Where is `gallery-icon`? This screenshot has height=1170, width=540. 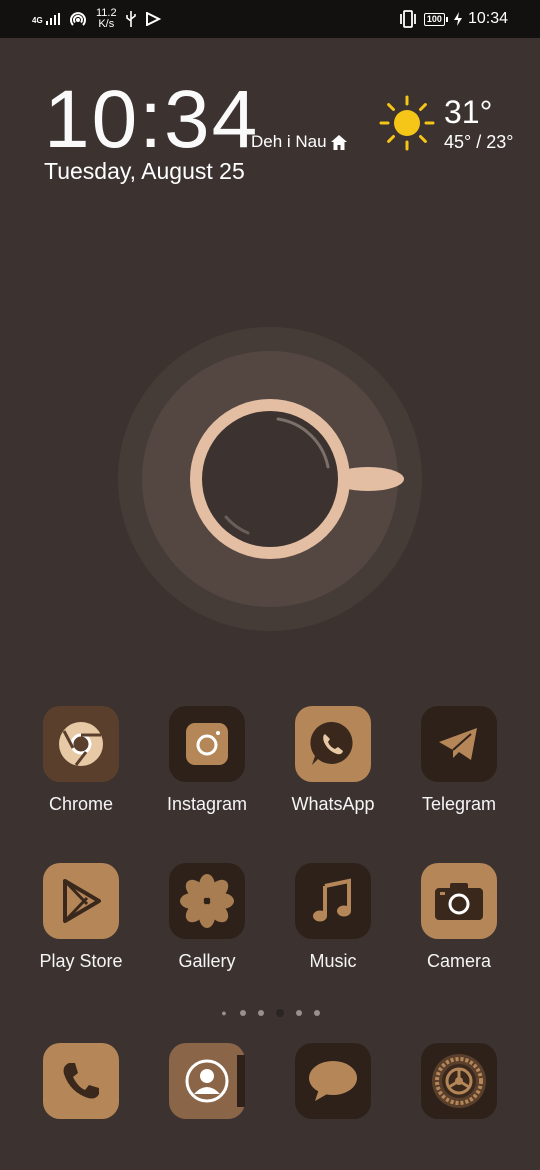
gallery-icon is located at coordinates (207, 901).